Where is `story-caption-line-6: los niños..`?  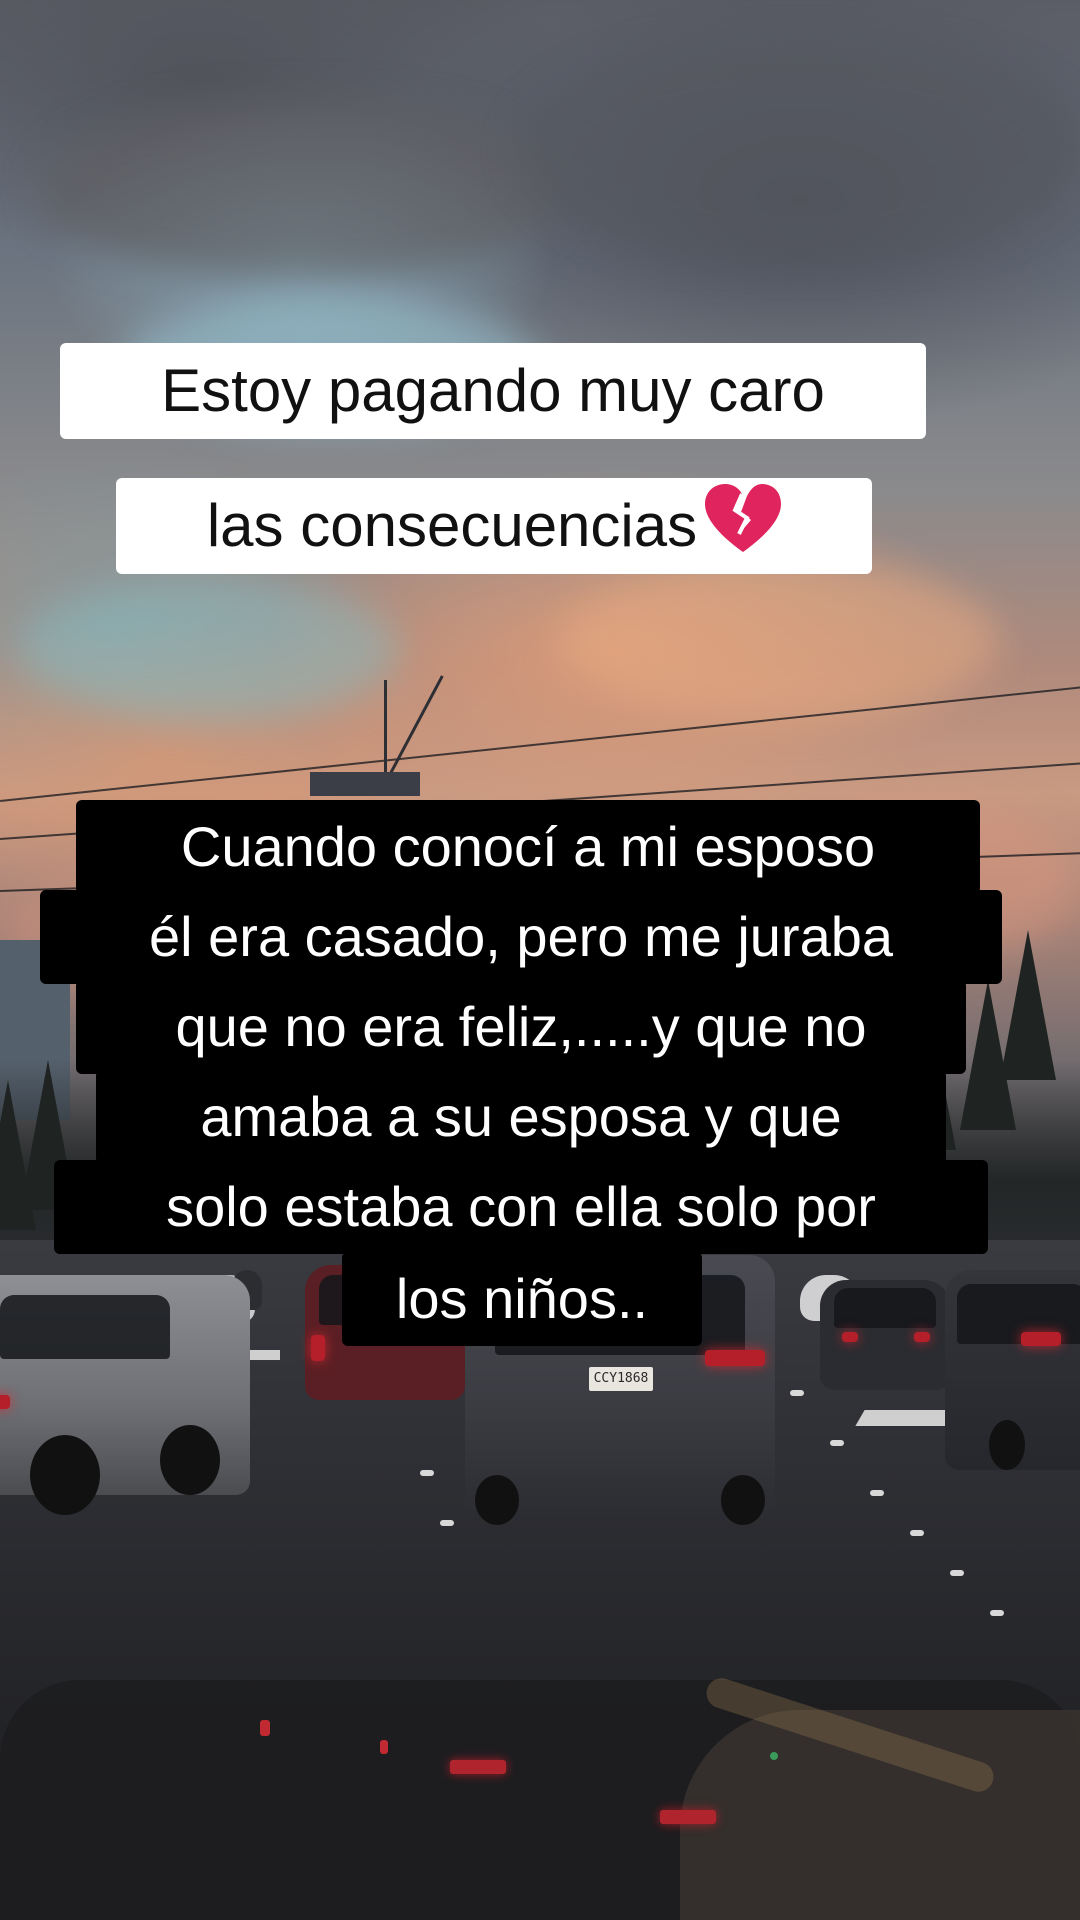 story-caption-line-6: los niños.. is located at coordinates (522, 1299).